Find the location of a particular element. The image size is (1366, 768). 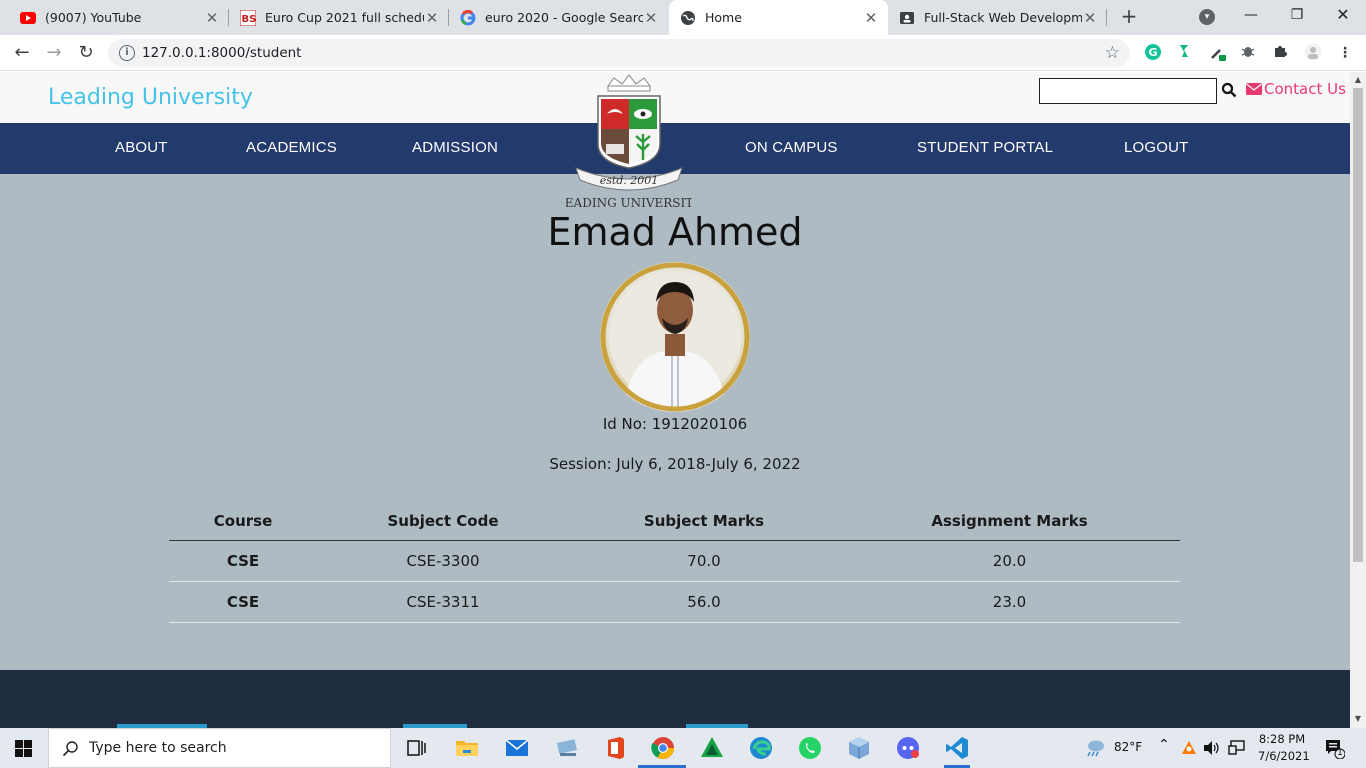

student-photo is located at coordinates (675, 337).